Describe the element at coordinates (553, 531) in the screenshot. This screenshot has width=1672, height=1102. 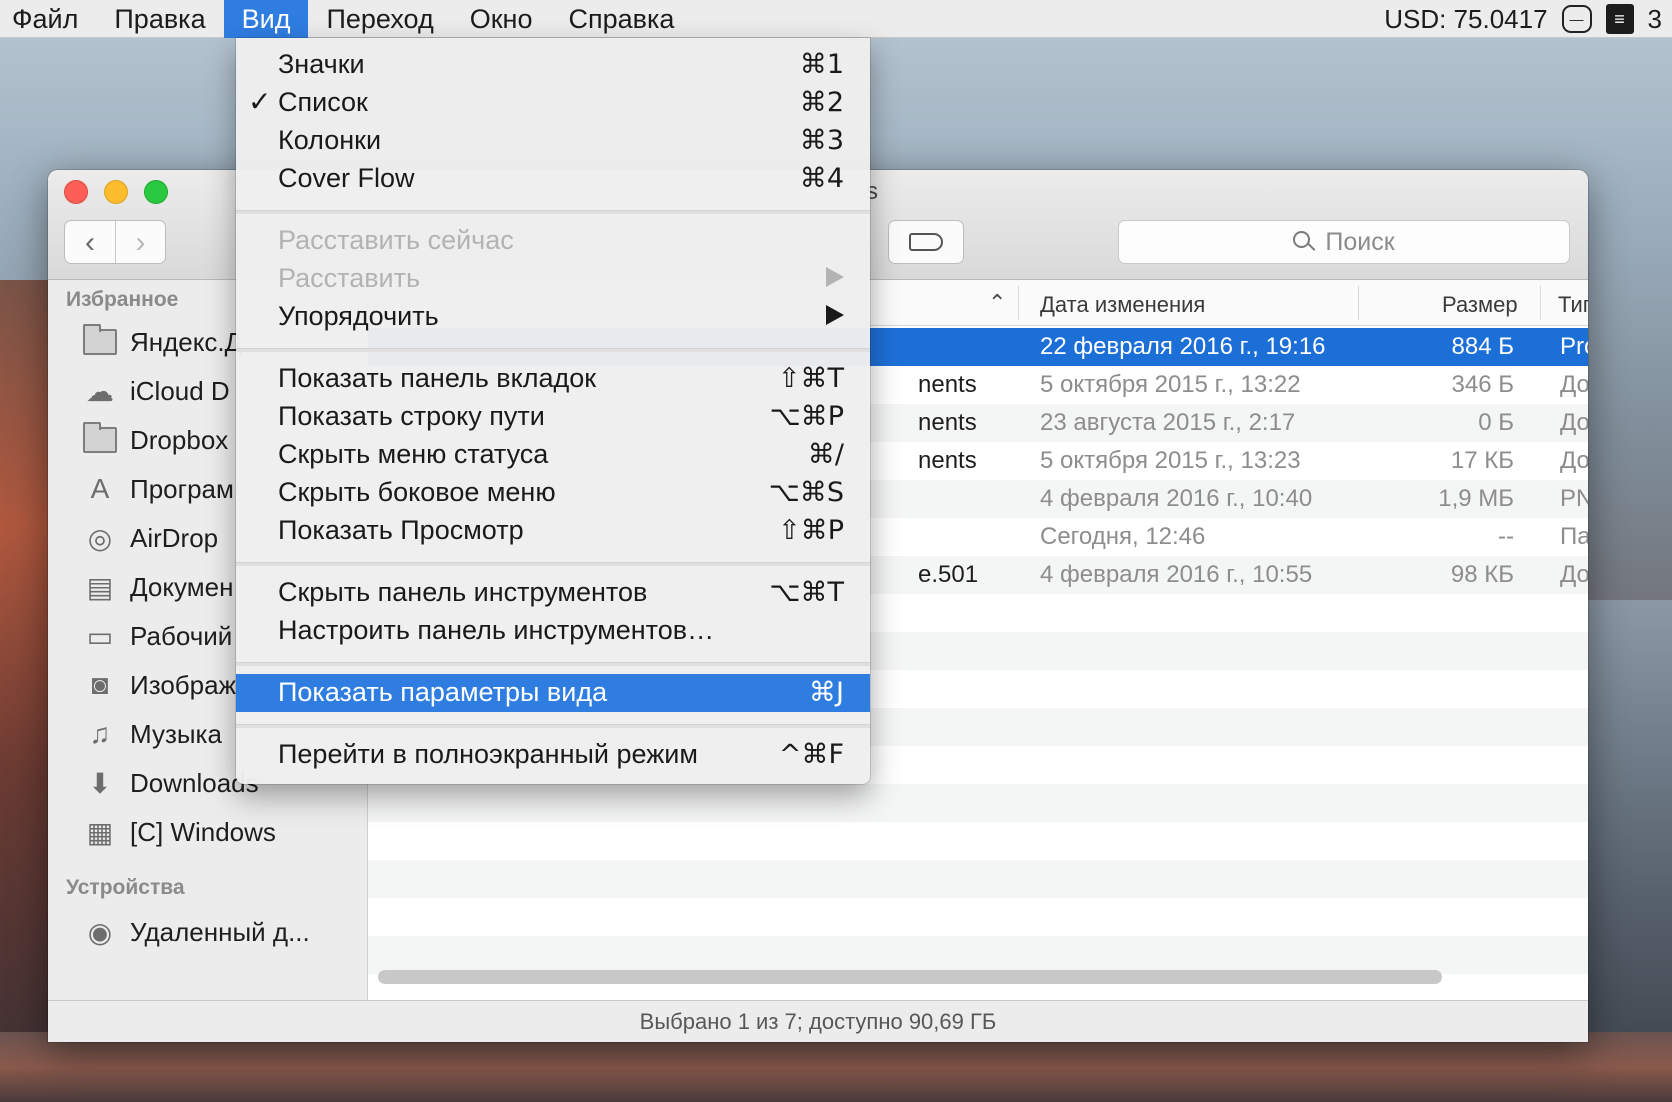
I see `menu-item-show-preview: Показать Просмотр ⇧⌘P` at that location.